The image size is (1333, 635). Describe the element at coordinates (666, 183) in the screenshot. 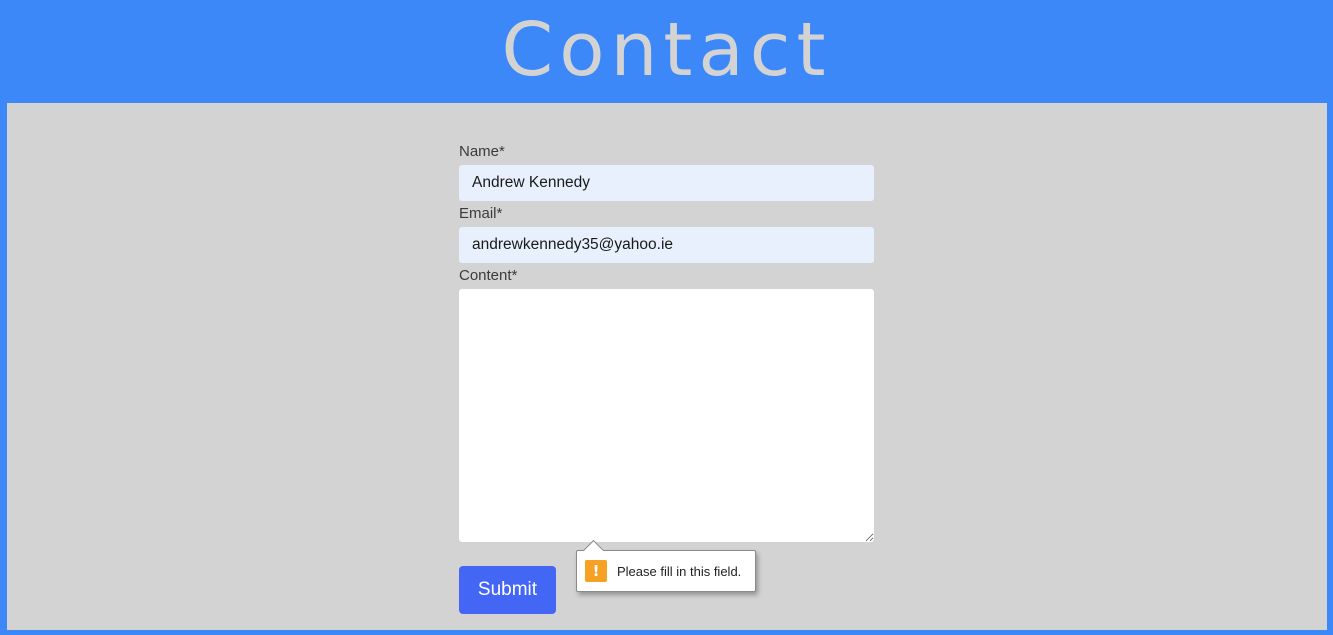

I see `name-field` at that location.